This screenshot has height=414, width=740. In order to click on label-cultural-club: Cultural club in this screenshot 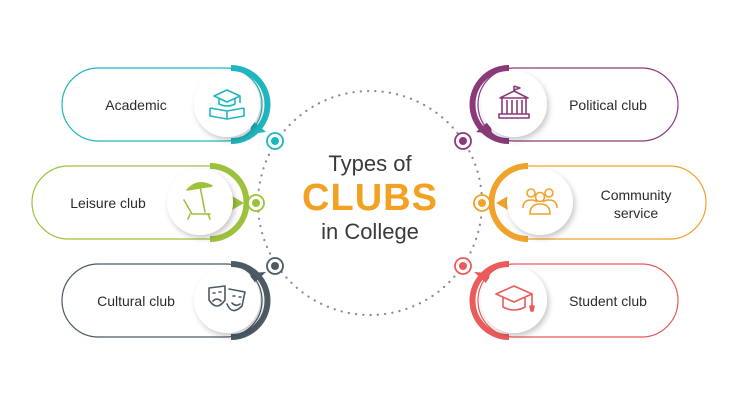, I will do `click(136, 301)`.